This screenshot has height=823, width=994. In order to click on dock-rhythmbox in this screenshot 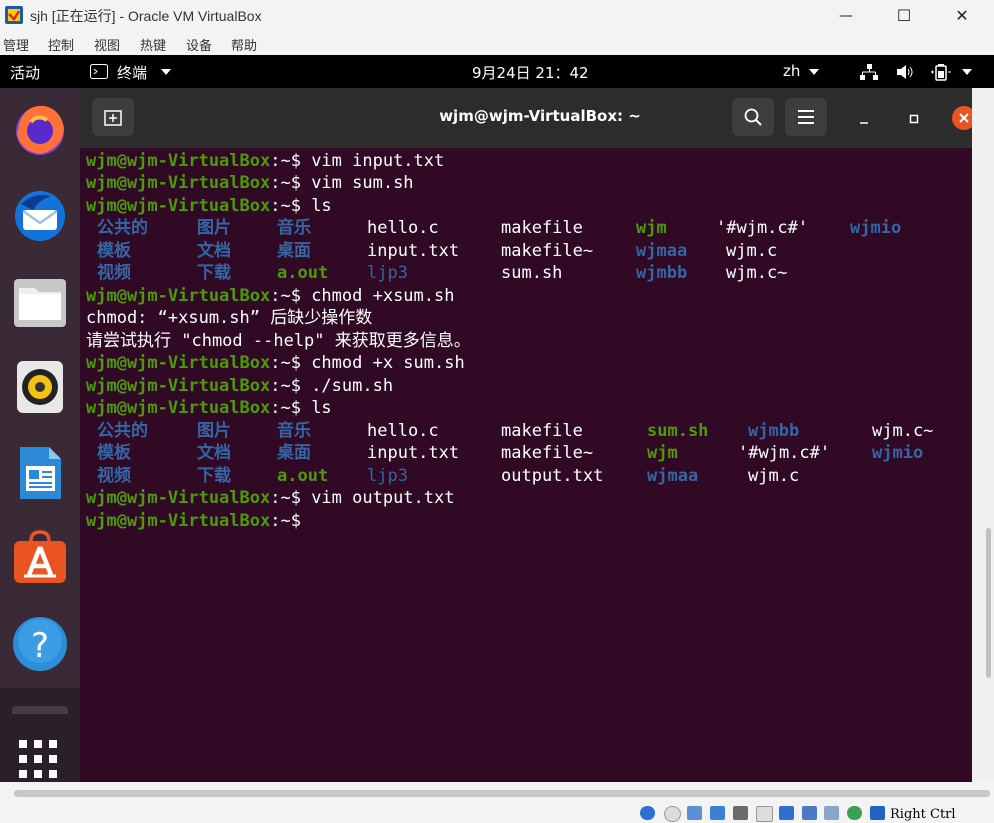, I will do `click(40, 387)`.